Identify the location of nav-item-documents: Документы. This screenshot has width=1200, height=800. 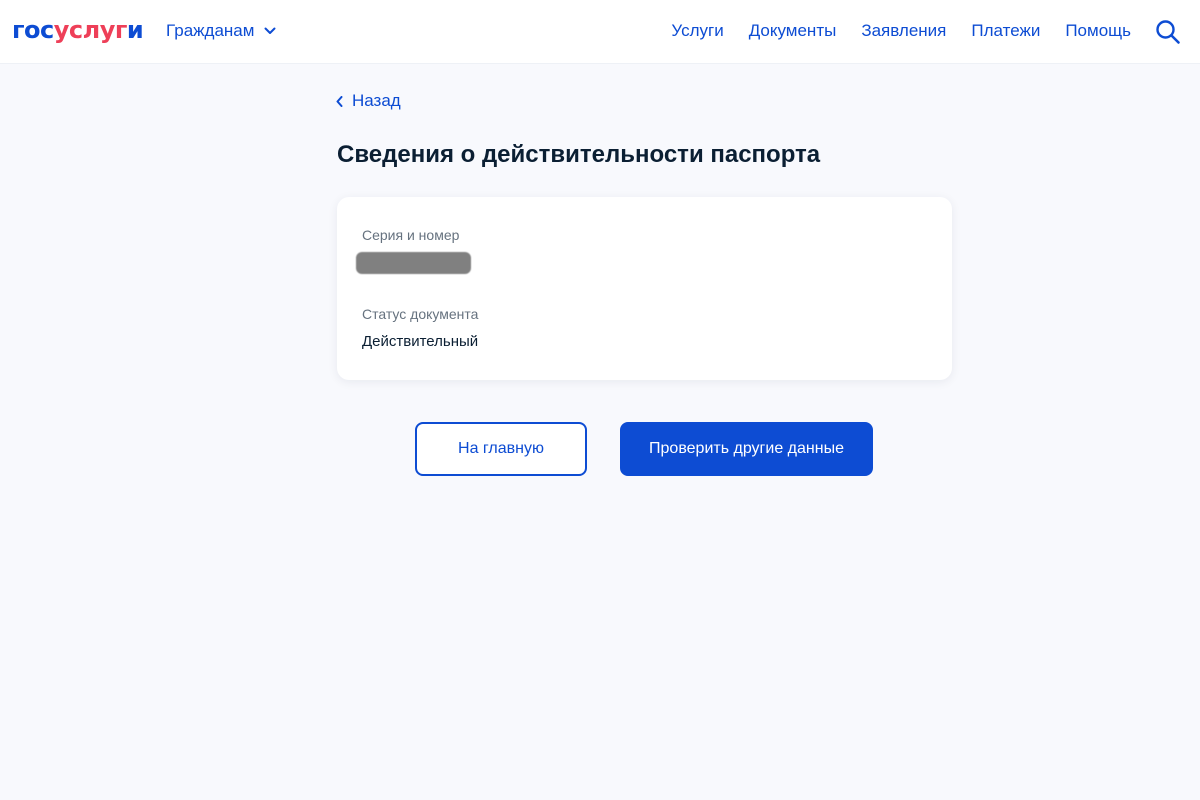
(793, 31).